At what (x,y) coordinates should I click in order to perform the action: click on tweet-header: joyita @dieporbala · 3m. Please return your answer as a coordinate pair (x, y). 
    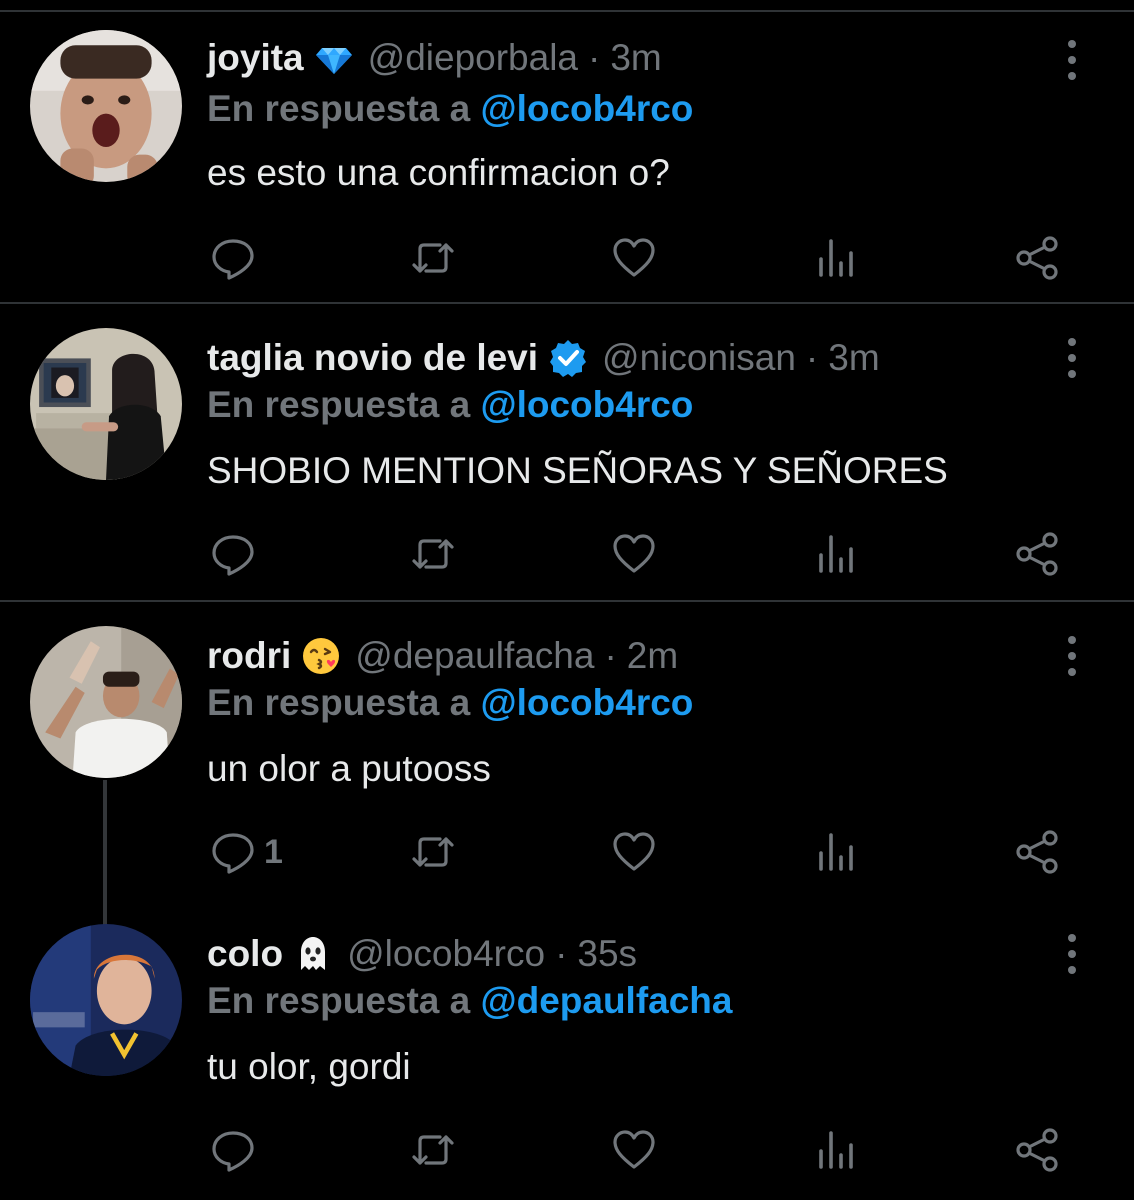
    Looking at the image, I should click on (434, 58).